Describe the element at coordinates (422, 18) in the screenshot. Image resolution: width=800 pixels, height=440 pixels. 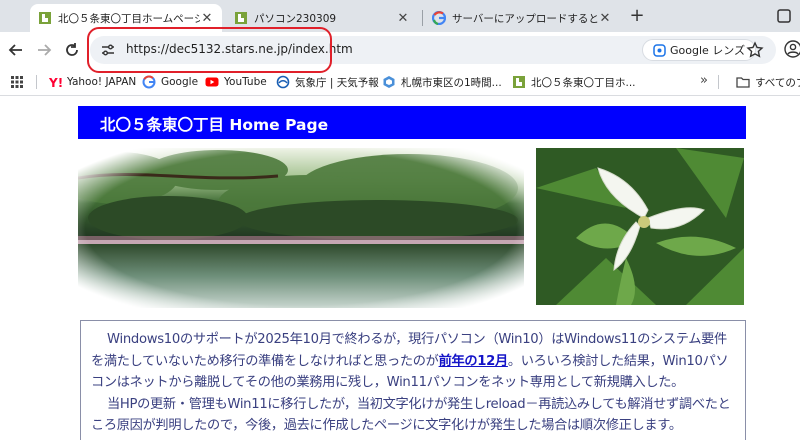
I see `tab-separator` at that location.